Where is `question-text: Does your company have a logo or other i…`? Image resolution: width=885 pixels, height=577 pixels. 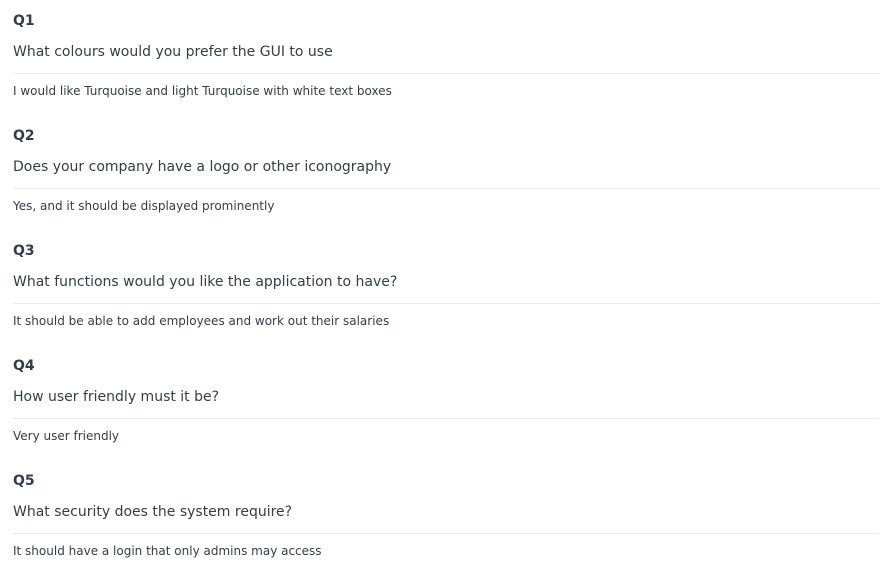 question-text: Does your company have a logo or other i… is located at coordinates (202, 167).